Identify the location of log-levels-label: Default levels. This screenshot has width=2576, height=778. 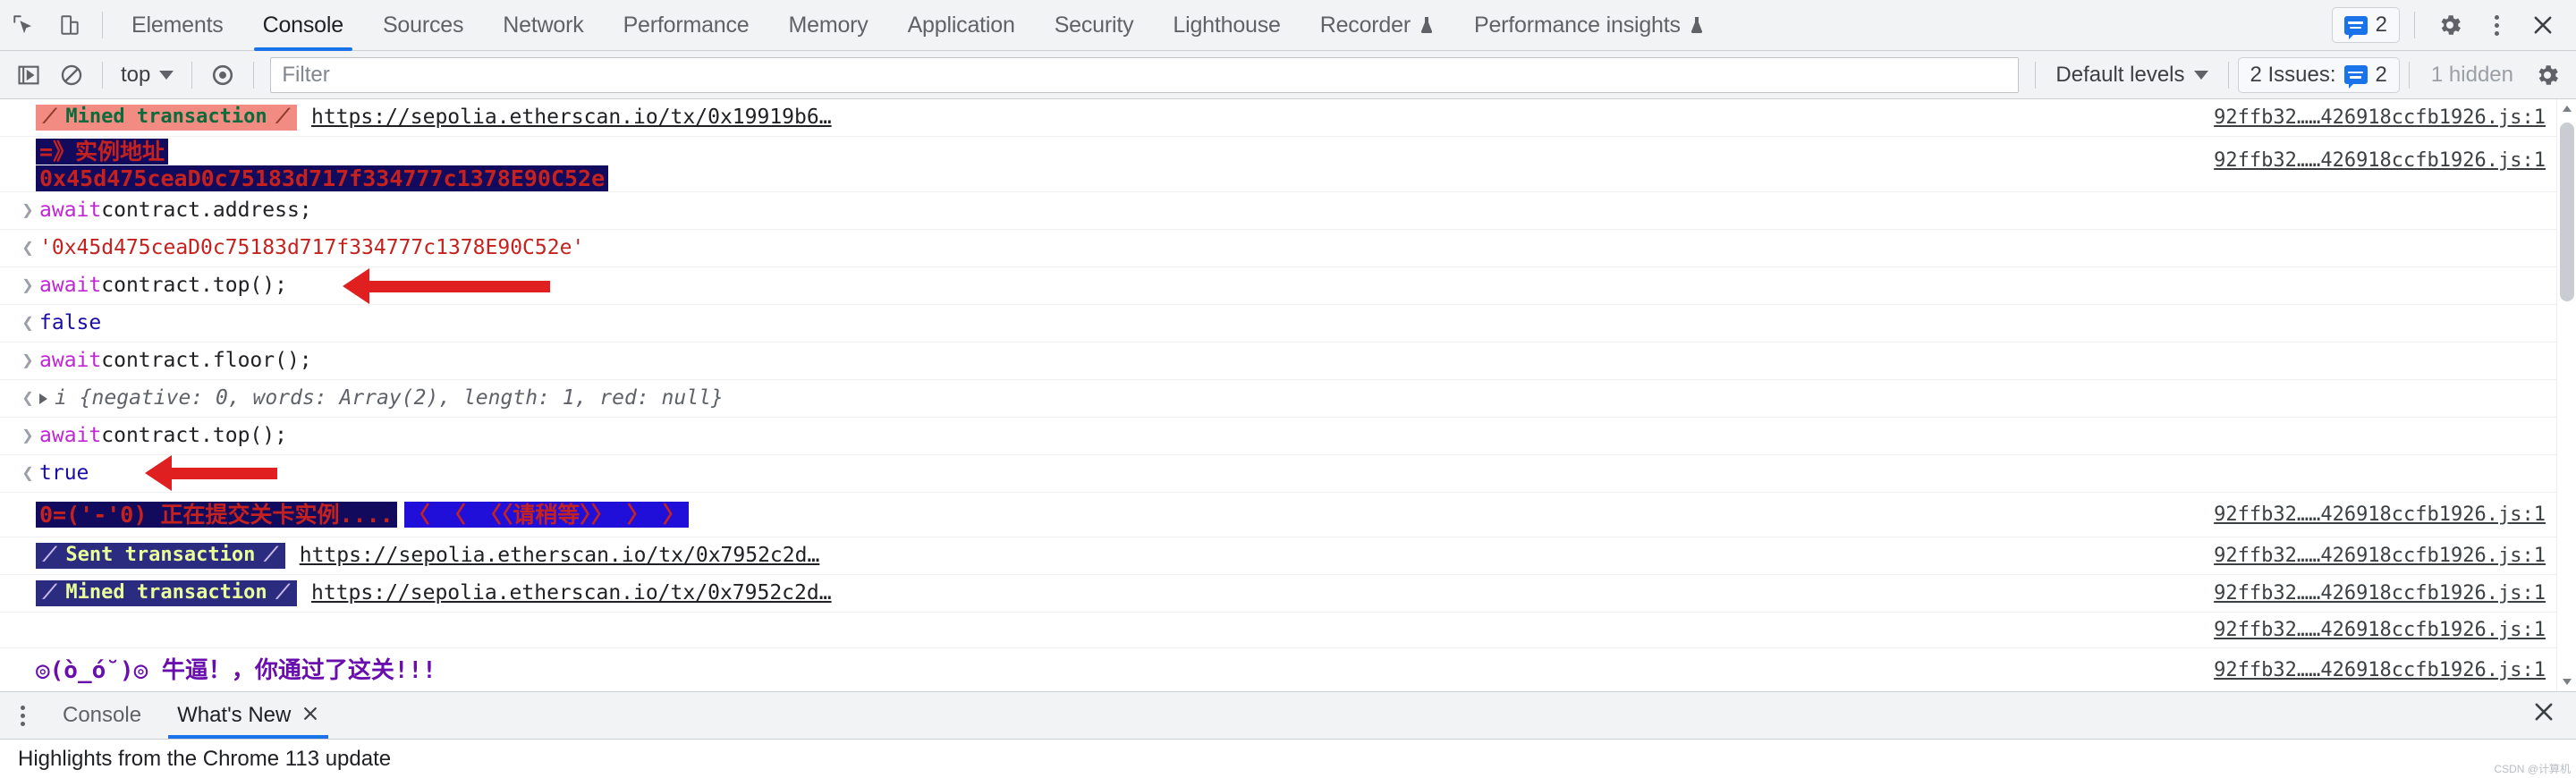
(2120, 75).